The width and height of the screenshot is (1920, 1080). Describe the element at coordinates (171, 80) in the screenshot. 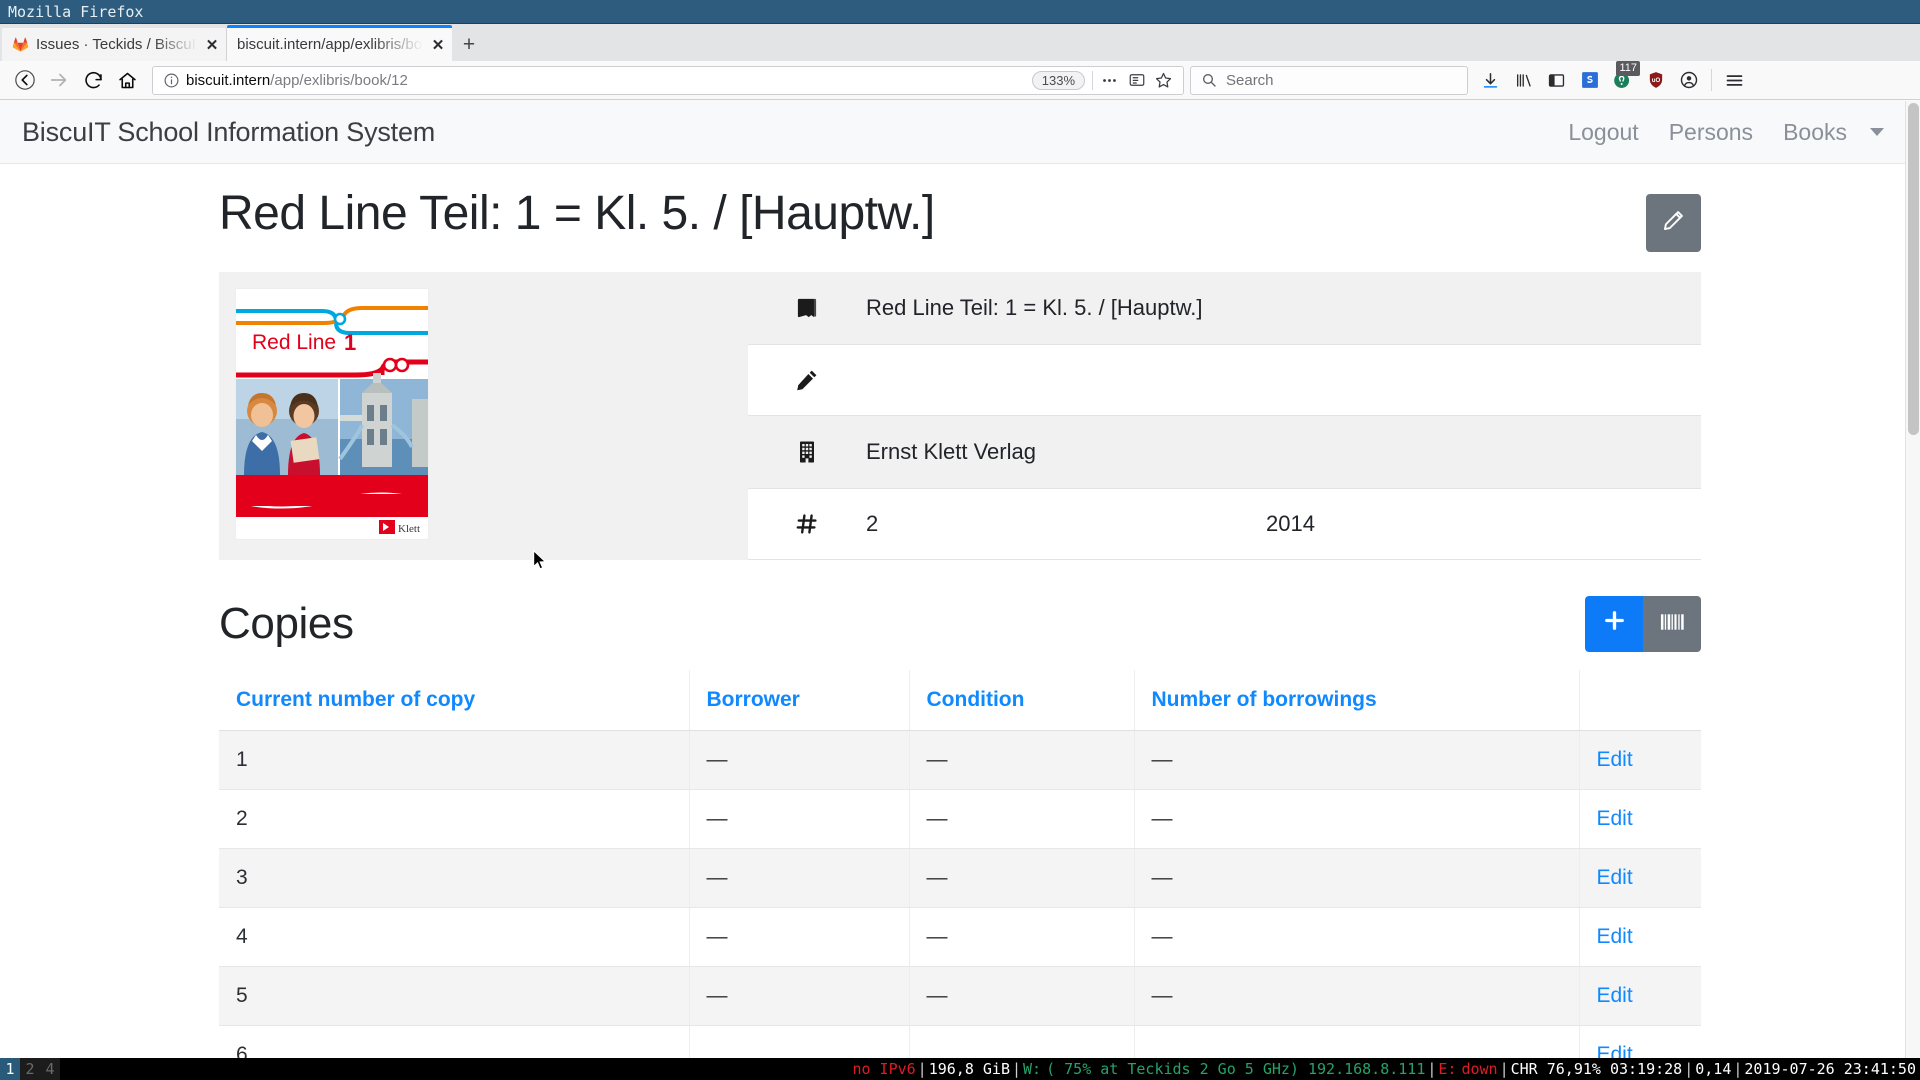

I see `identity-info-icon` at that location.